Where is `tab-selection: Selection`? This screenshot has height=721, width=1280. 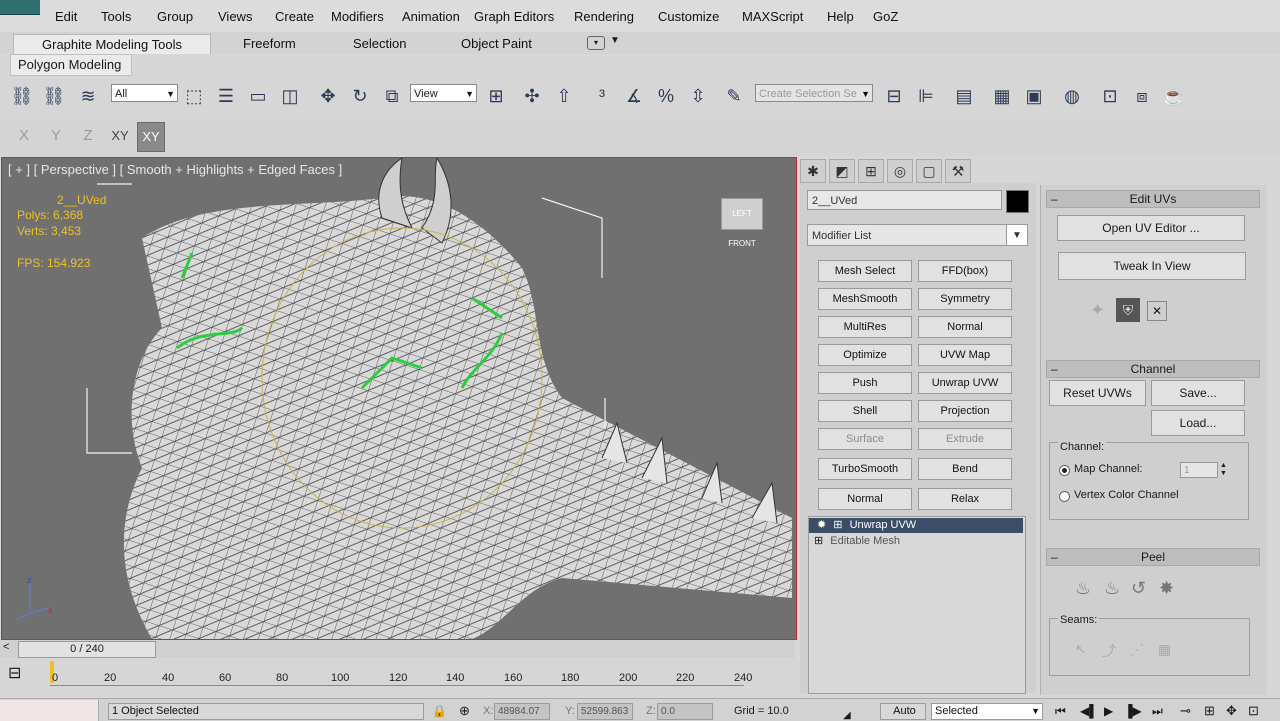 tab-selection: Selection is located at coordinates (379, 43).